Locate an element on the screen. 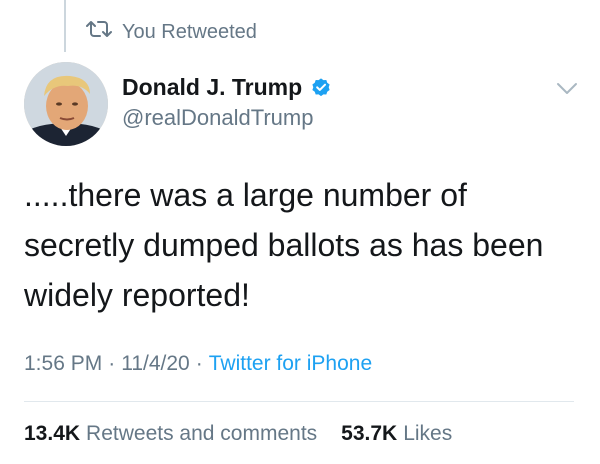  retweet-context: You Retweeted is located at coordinates (171, 32).